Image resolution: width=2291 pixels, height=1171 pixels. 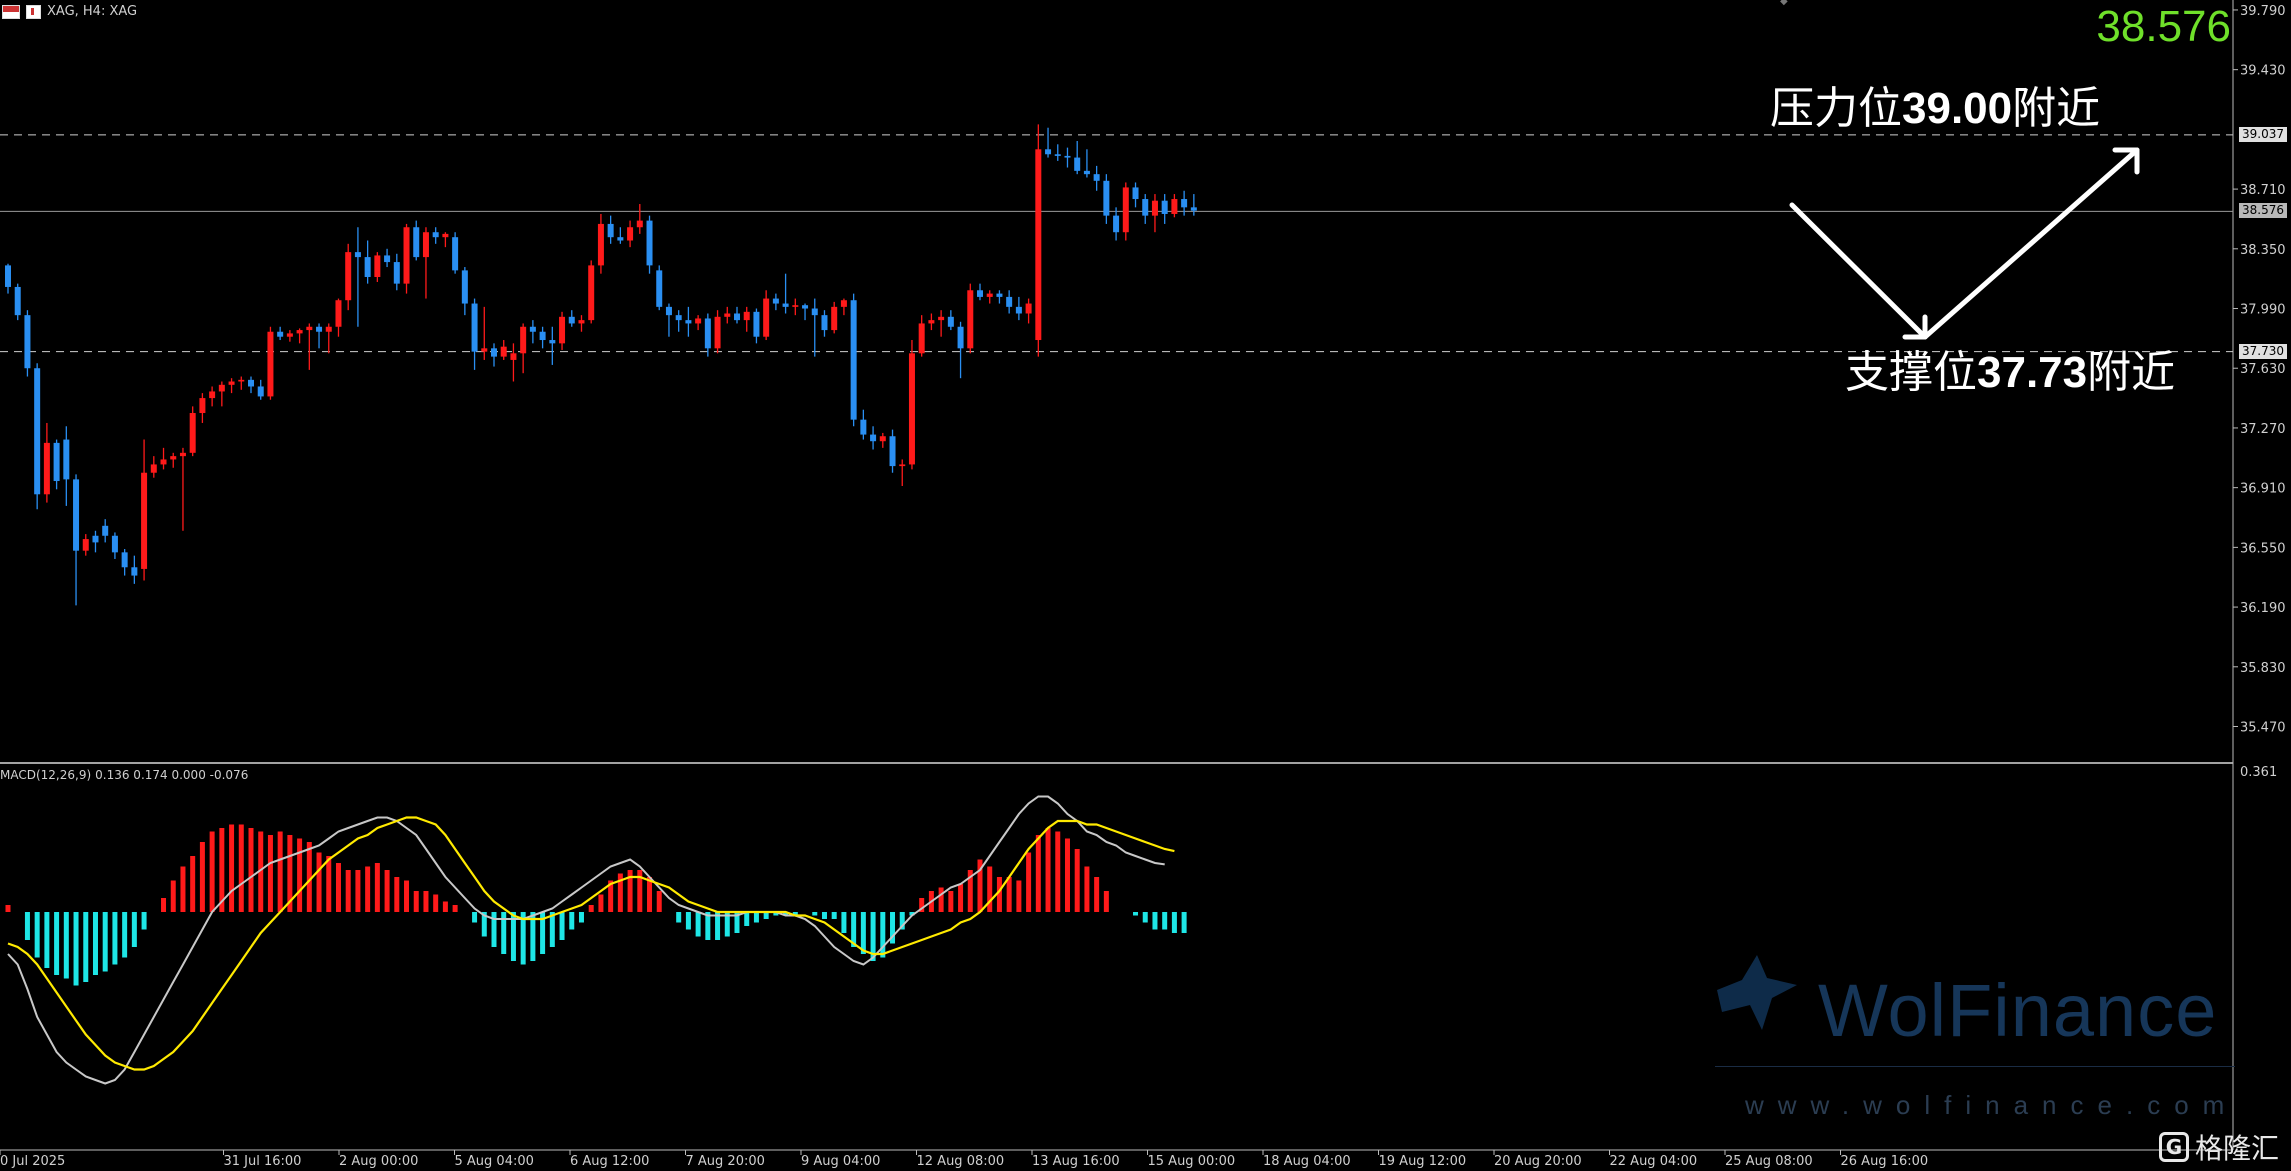 What do you see at coordinates (32, 1161) in the screenshot?
I see `time-tick-label: 0 Jul 2025` at bounding box center [32, 1161].